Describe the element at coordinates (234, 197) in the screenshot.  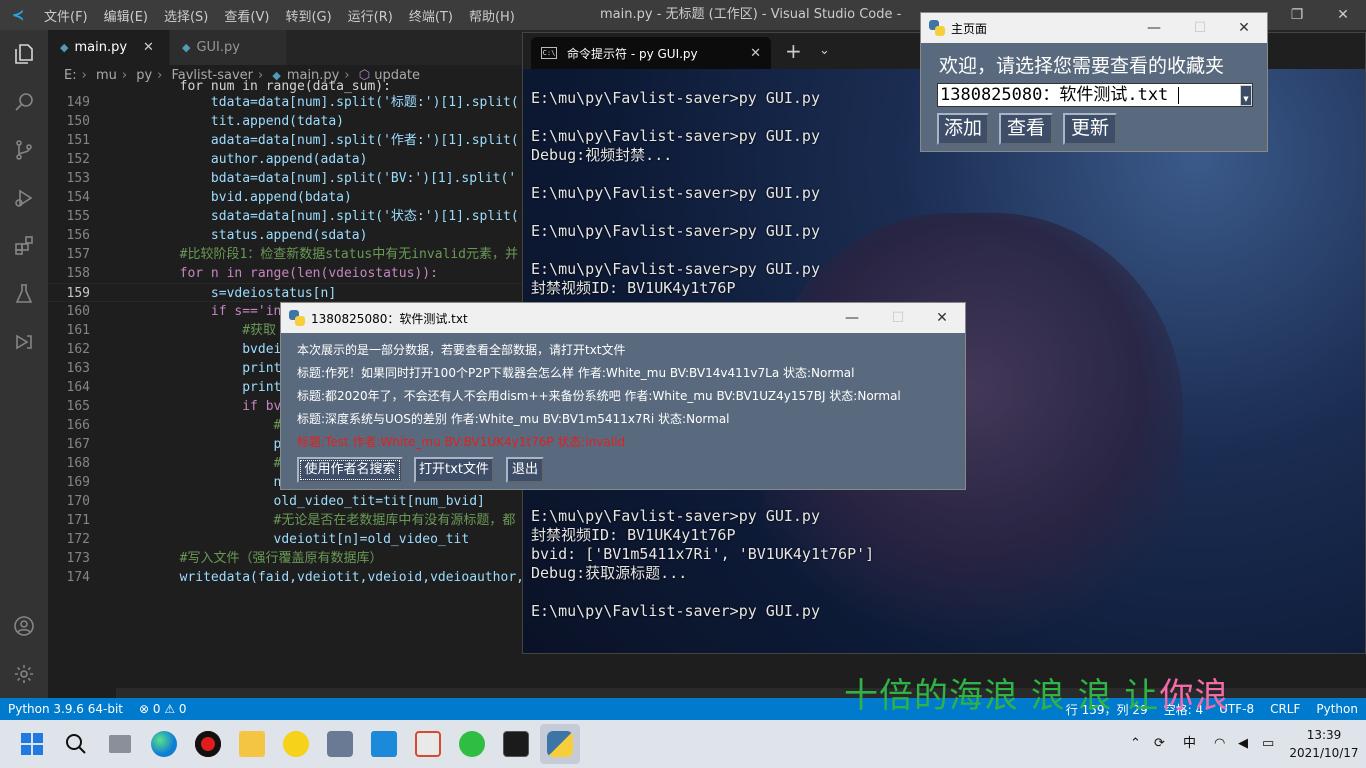
I see `code-text: bvid.append(bdata)` at that location.